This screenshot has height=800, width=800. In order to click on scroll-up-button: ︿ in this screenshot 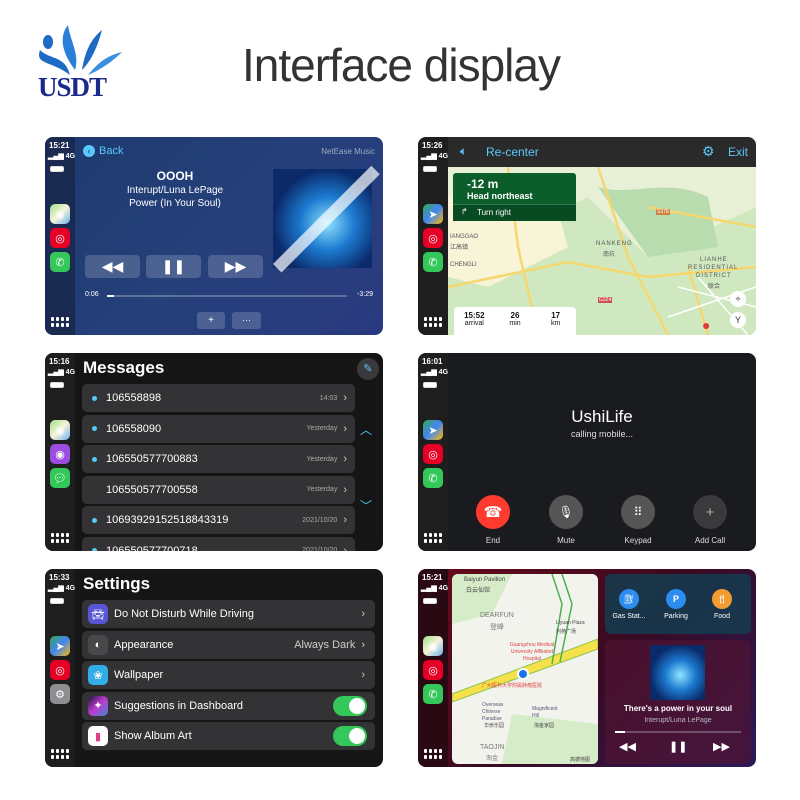, I will do `click(366, 429)`.